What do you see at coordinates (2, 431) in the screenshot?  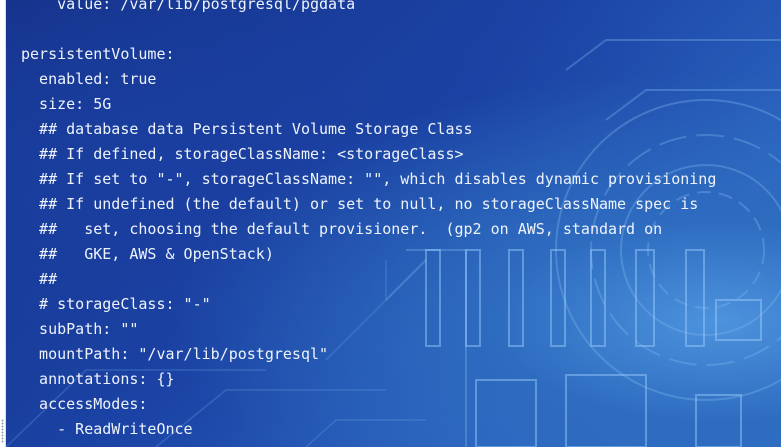 I see `resize-grip-icon` at bounding box center [2, 431].